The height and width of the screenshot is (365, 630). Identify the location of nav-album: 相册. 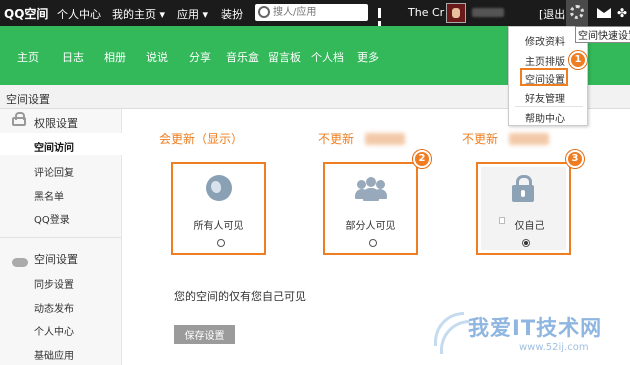
(115, 57).